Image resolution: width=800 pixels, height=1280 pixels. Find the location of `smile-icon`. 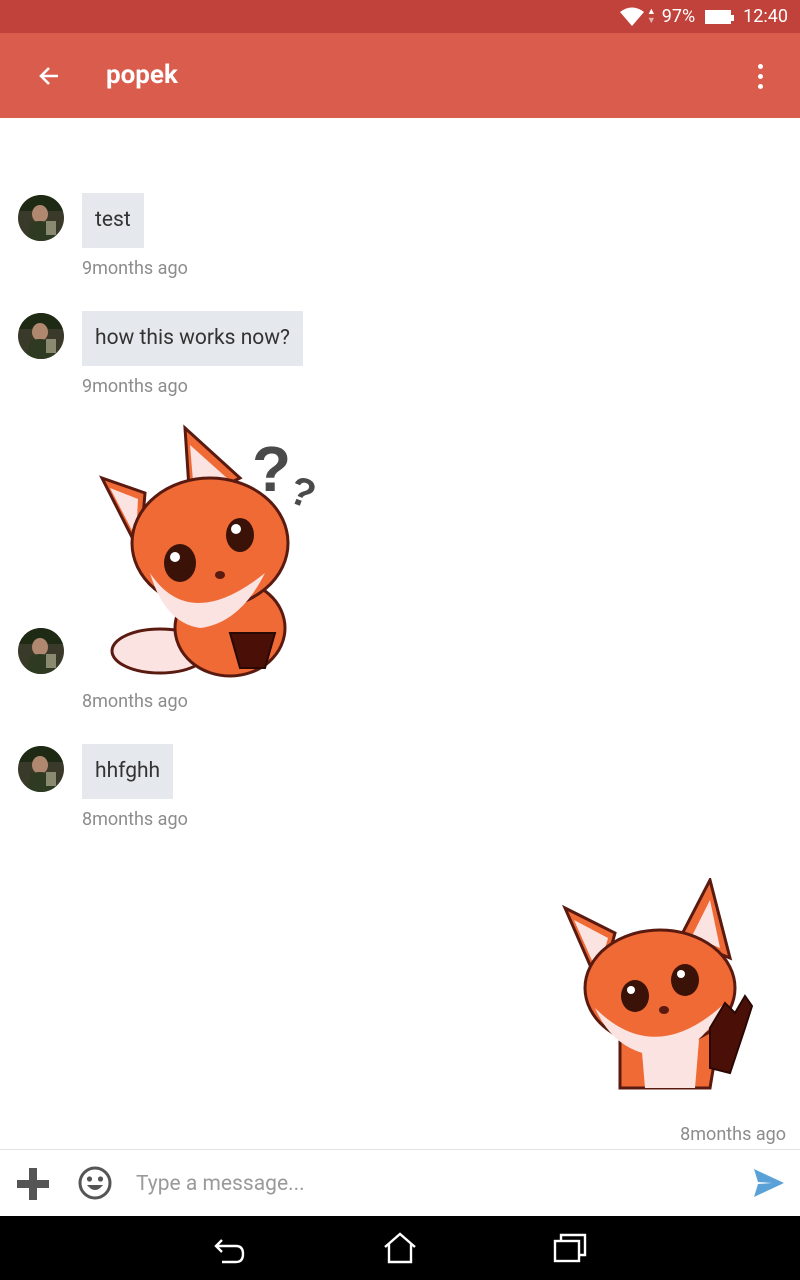

smile-icon is located at coordinates (95, 1183).